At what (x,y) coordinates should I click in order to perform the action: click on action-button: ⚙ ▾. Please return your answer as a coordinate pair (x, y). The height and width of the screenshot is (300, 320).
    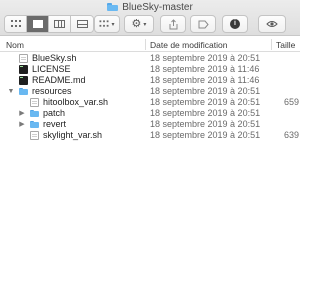
    Looking at the image, I should click on (139, 24).